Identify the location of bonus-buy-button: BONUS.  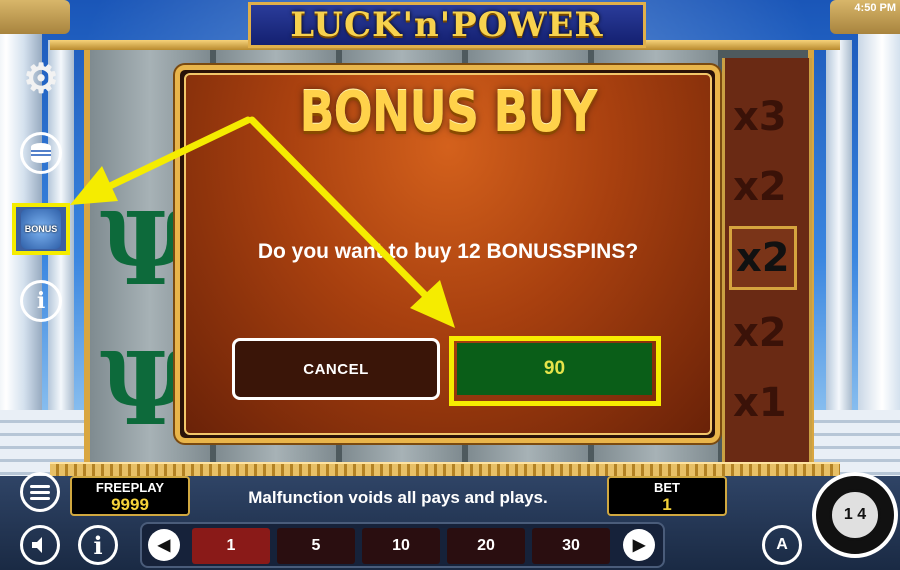
(41, 229).